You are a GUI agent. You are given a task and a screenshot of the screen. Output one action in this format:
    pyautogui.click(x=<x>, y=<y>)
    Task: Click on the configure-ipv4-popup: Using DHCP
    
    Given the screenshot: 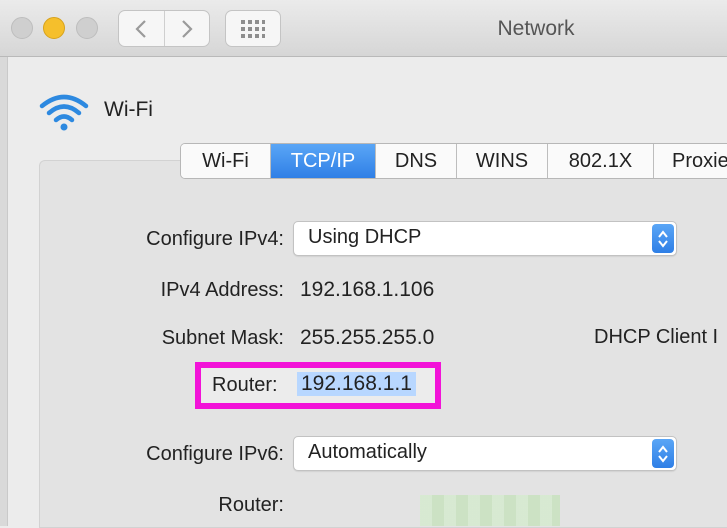 What is the action you would take?
    pyautogui.click(x=485, y=238)
    